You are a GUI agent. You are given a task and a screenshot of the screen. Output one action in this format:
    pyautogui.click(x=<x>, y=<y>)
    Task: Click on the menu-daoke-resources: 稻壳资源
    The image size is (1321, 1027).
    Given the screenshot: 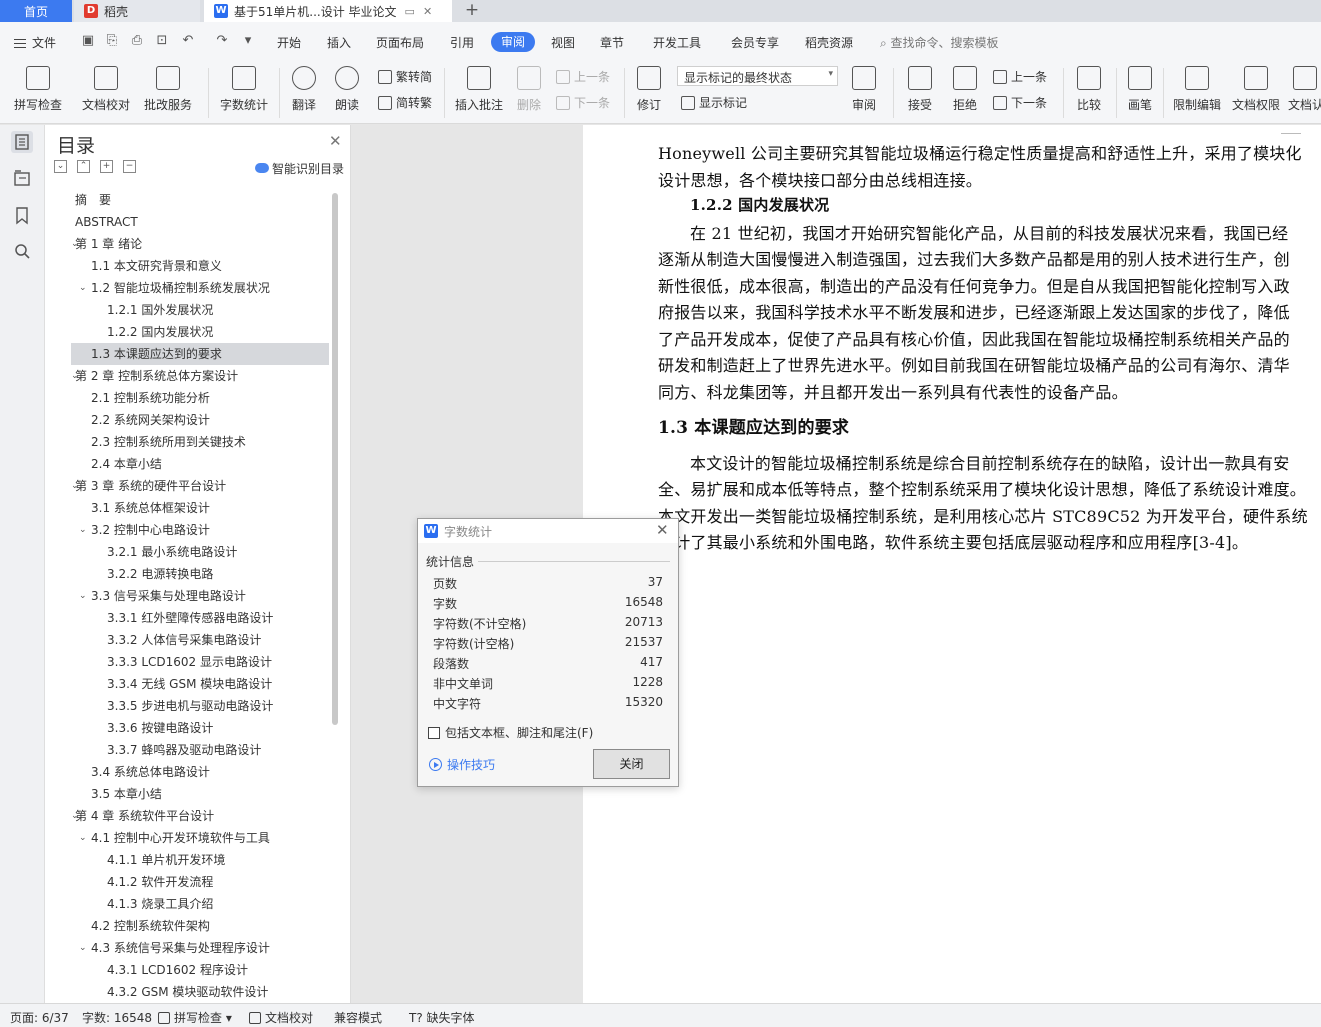 What is the action you would take?
    pyautogui.click(x=829, y=42)
    